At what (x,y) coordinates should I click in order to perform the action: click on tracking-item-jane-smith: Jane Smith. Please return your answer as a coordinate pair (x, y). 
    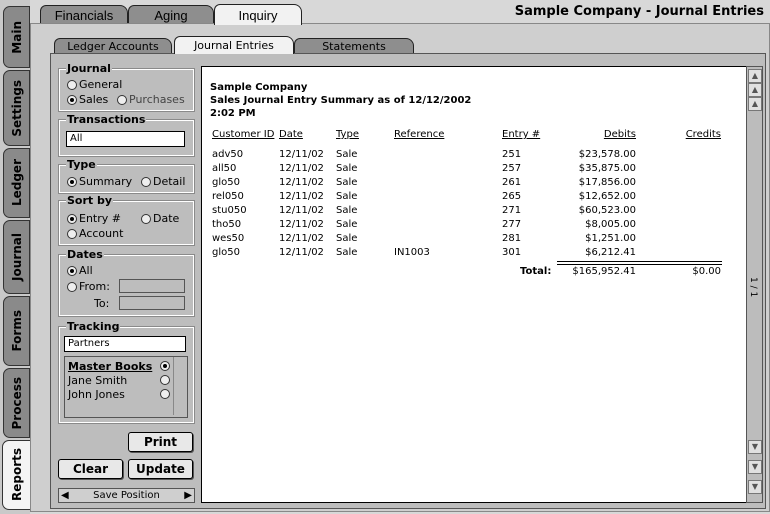
    Looking at the image, I should click on (97, 380).